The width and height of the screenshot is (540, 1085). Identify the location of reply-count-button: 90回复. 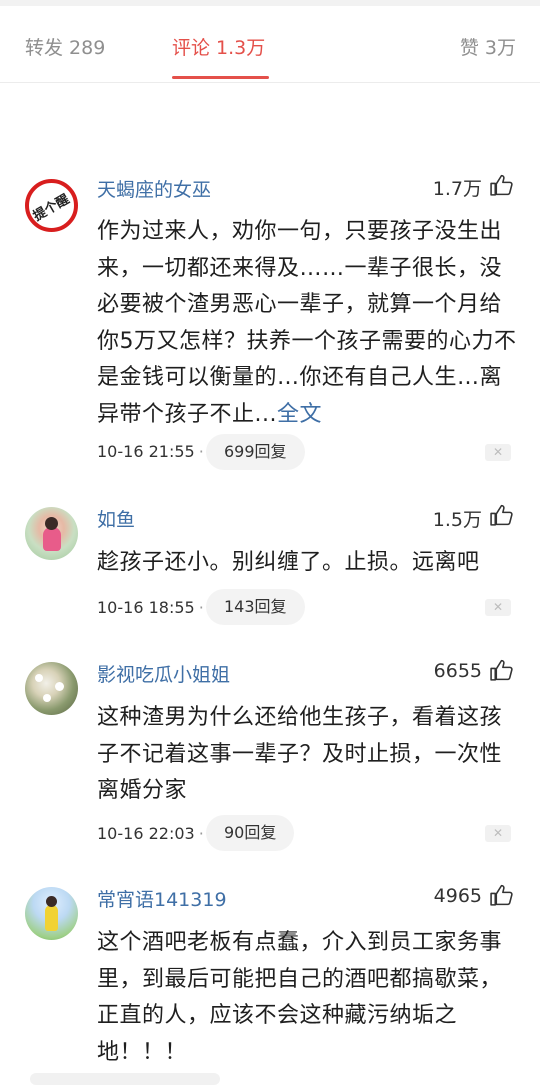
(250, 833).